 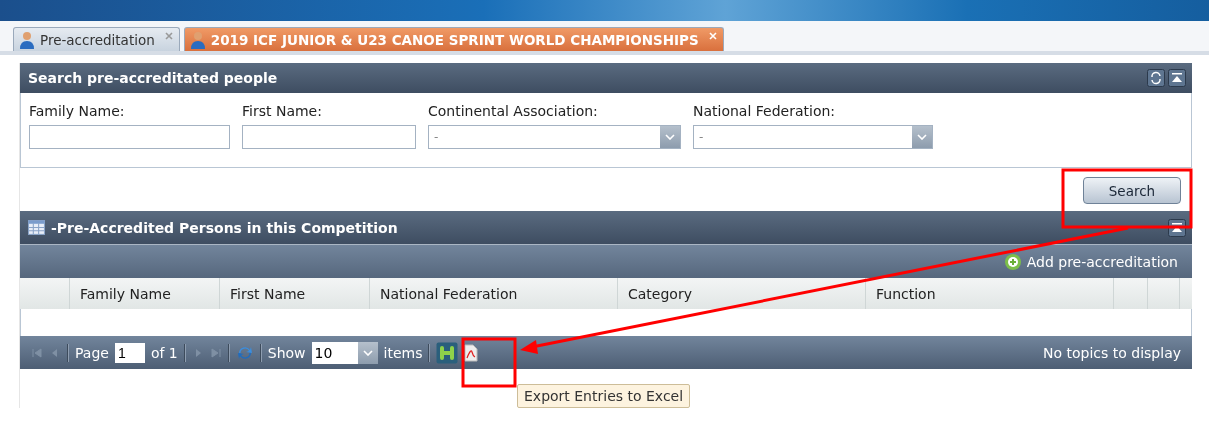 I want to click on tab-label: 2019 ICF JUNIOR & U23 CANOE SPRINT WORLD CHAMPIONSHIPS, so click(x=454, y=39).